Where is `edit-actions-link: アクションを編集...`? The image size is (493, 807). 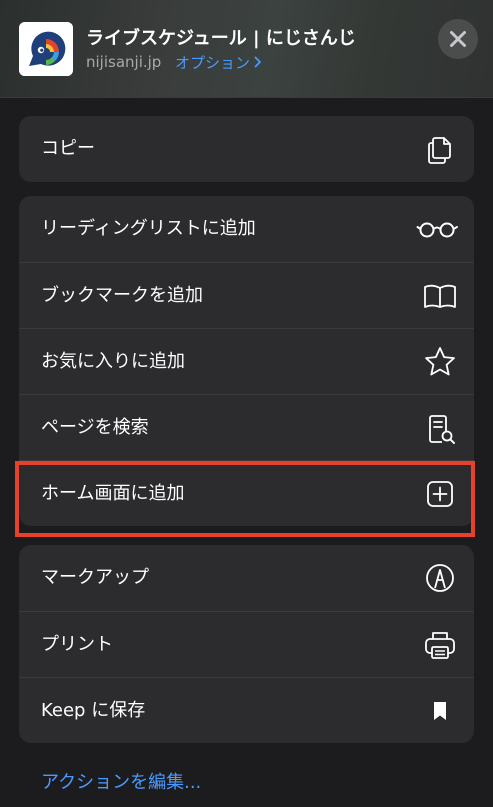
edit-actions-link: アクションを編集... is located at coordinates (121, 781).